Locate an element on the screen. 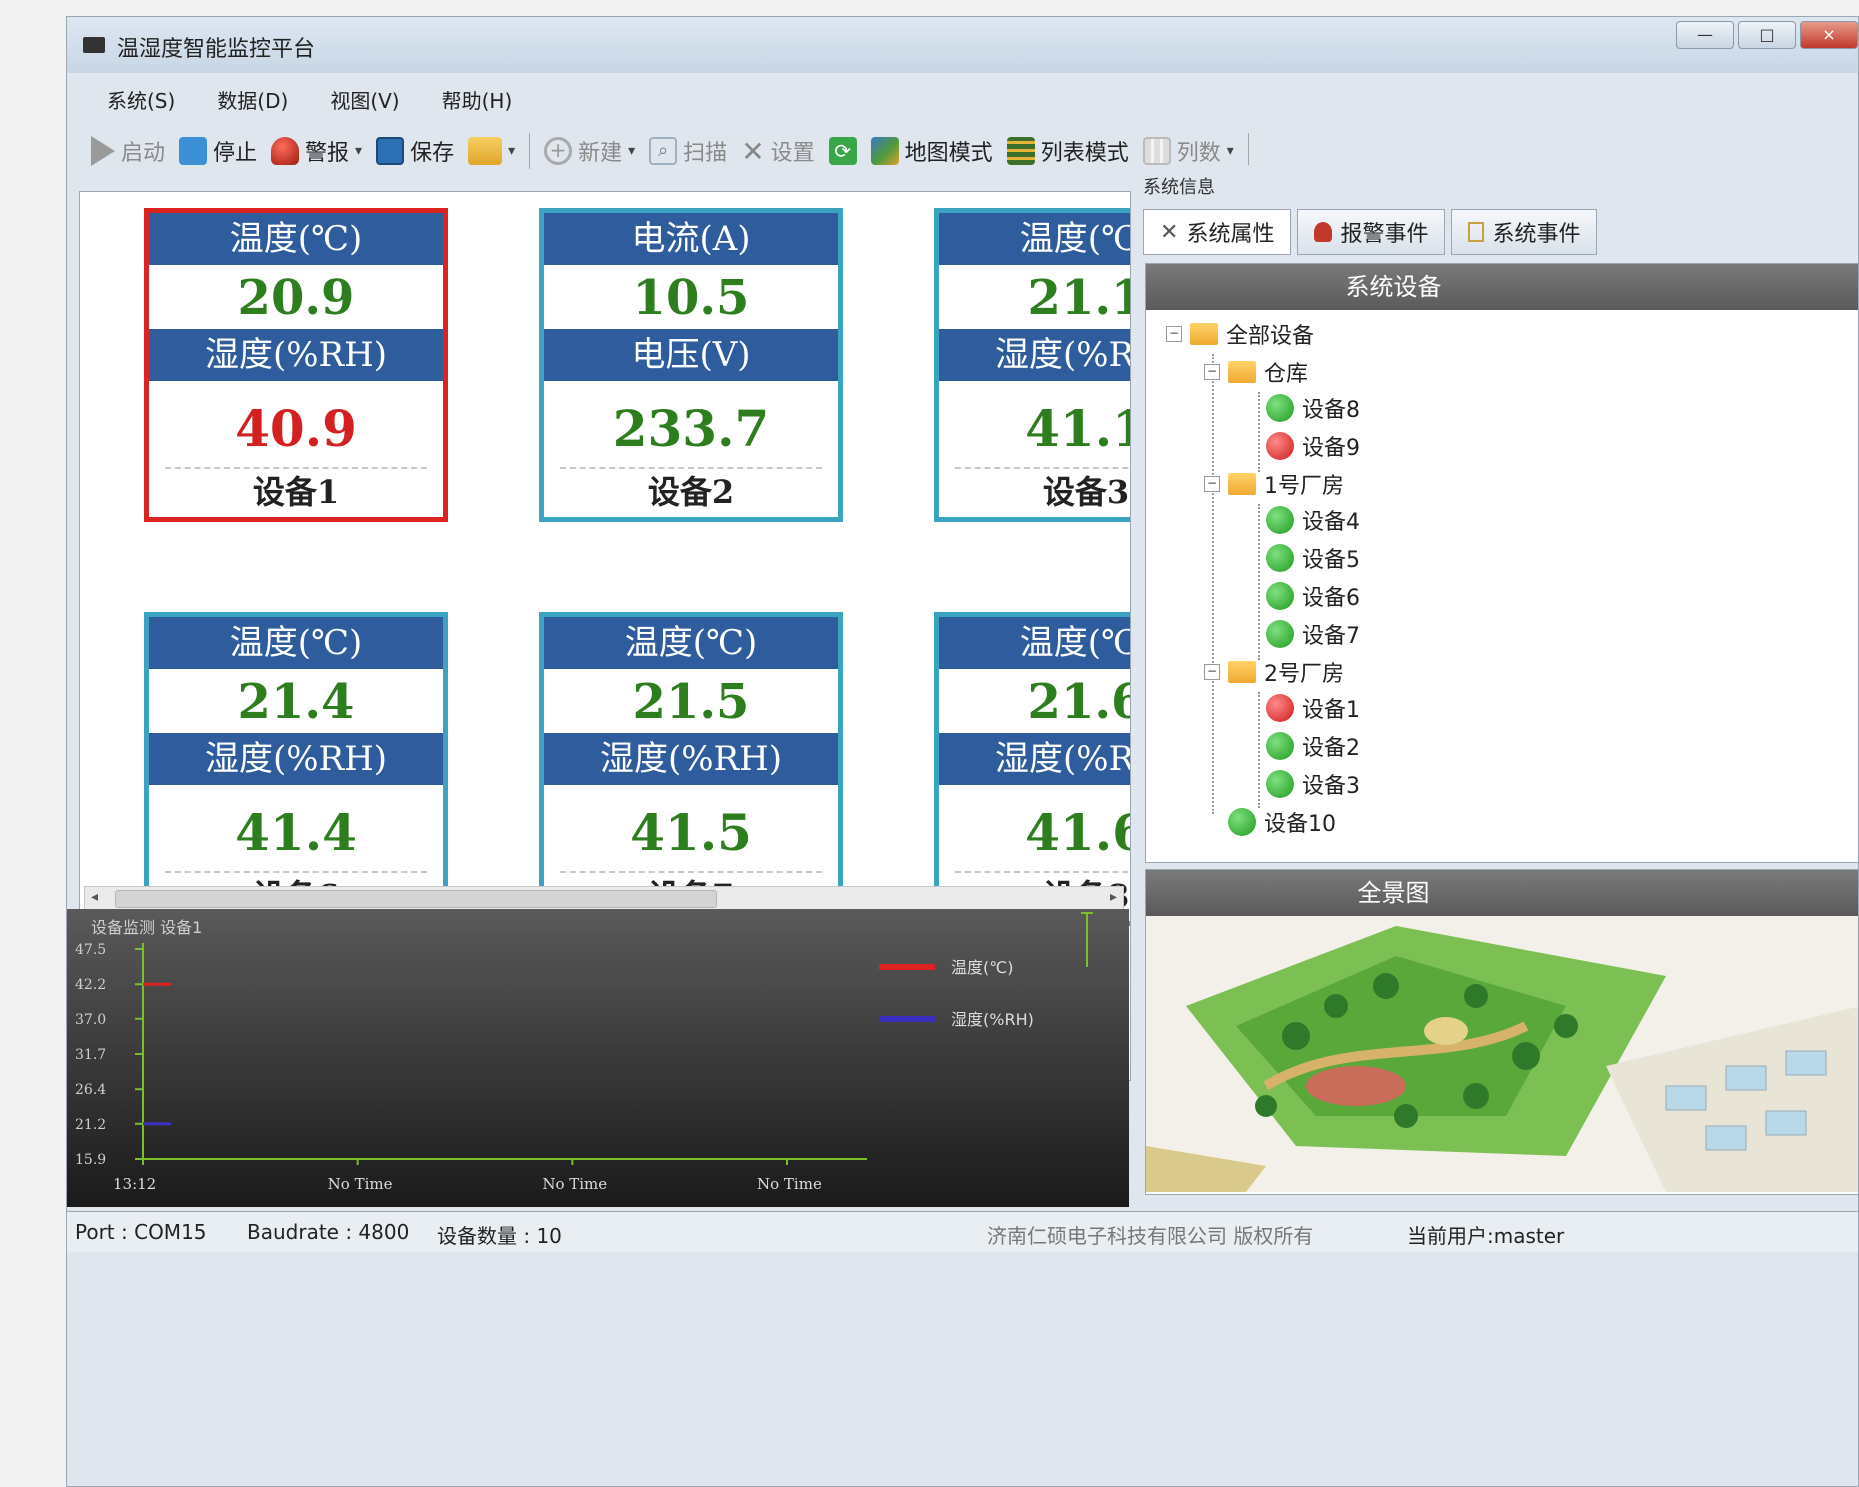 This screenshot has width=1859, height=1487. status-current-user: 当前用户:master is located at coordinates (1486, 1236).